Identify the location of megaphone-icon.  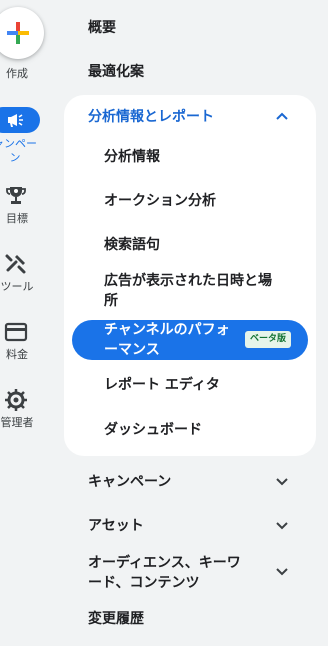
(15, 120).